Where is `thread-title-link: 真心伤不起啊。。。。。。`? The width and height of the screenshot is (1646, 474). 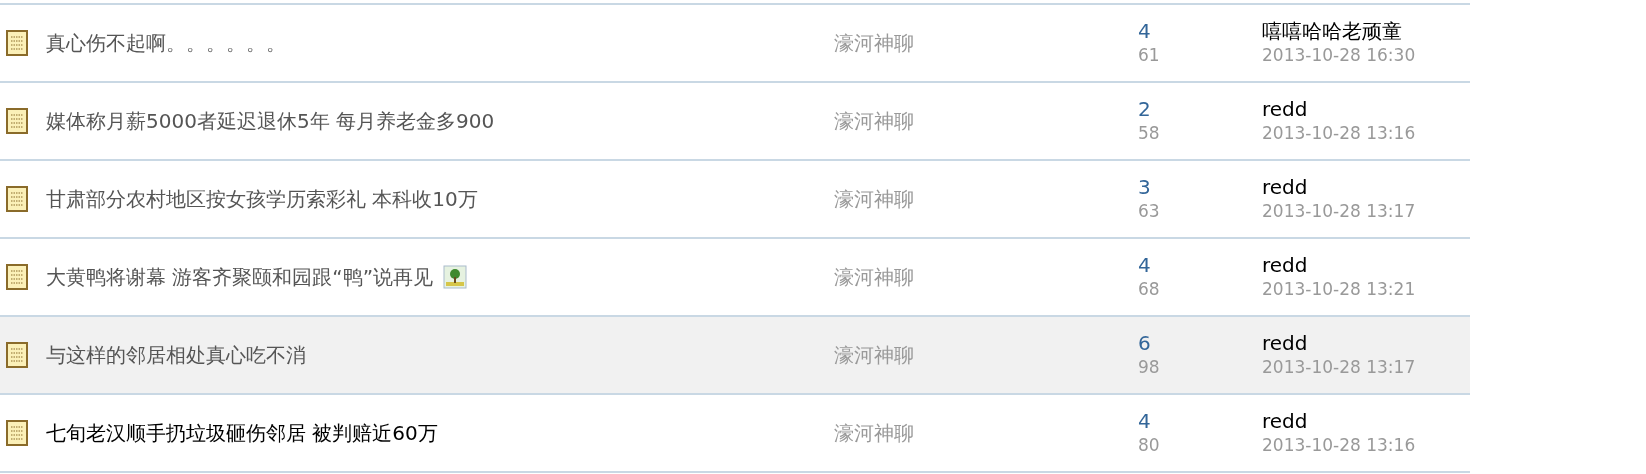 thread-title-link: 真心伤不起啊。。。。。。 is located at coordinates (166, 43).